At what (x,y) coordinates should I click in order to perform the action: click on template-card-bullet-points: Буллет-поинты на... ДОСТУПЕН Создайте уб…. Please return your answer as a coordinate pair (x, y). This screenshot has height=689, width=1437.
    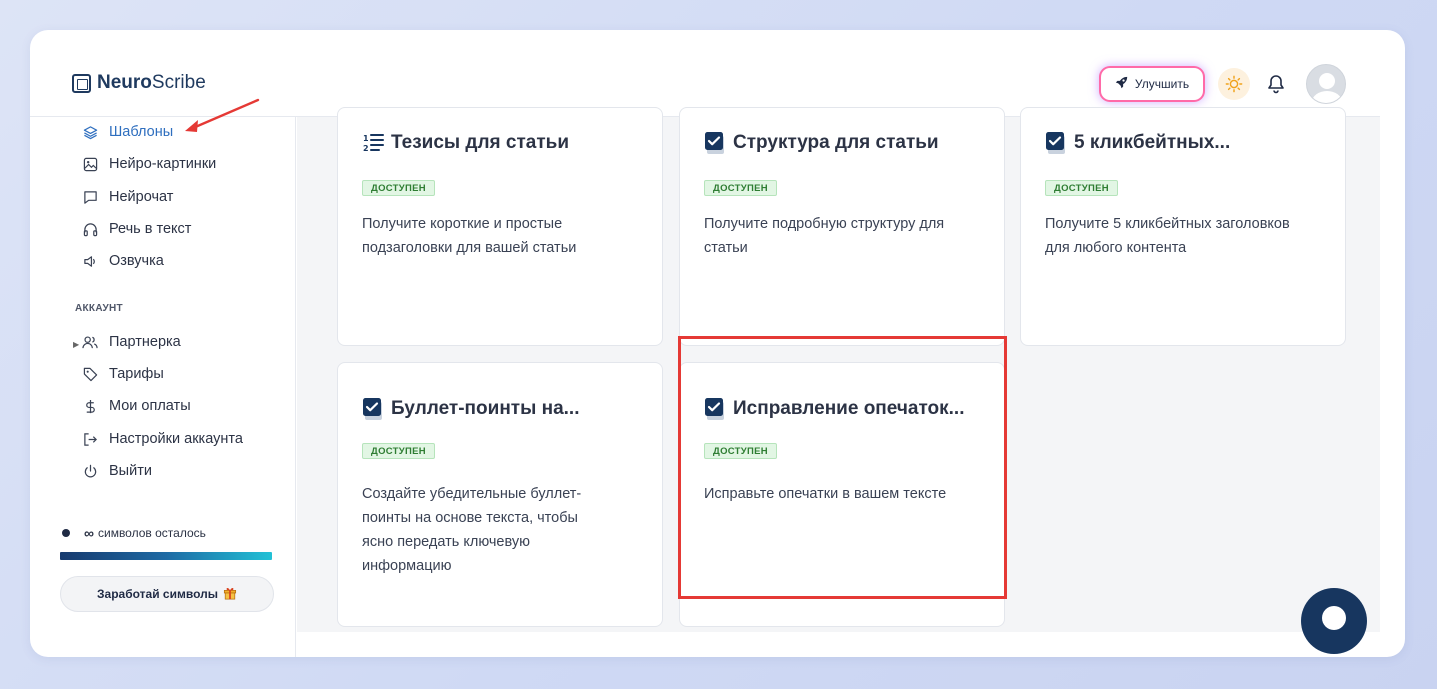
    Looking at the image, I should click on (500, 494).